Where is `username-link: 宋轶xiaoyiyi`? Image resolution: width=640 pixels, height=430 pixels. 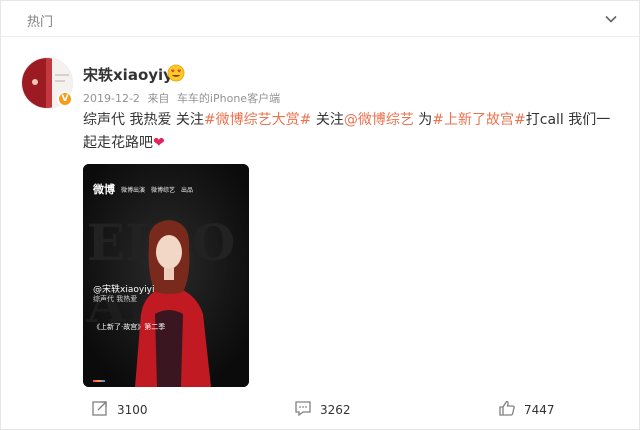
username-link: 宋轶xiaoyiyi is located at coordinates (130, 74).